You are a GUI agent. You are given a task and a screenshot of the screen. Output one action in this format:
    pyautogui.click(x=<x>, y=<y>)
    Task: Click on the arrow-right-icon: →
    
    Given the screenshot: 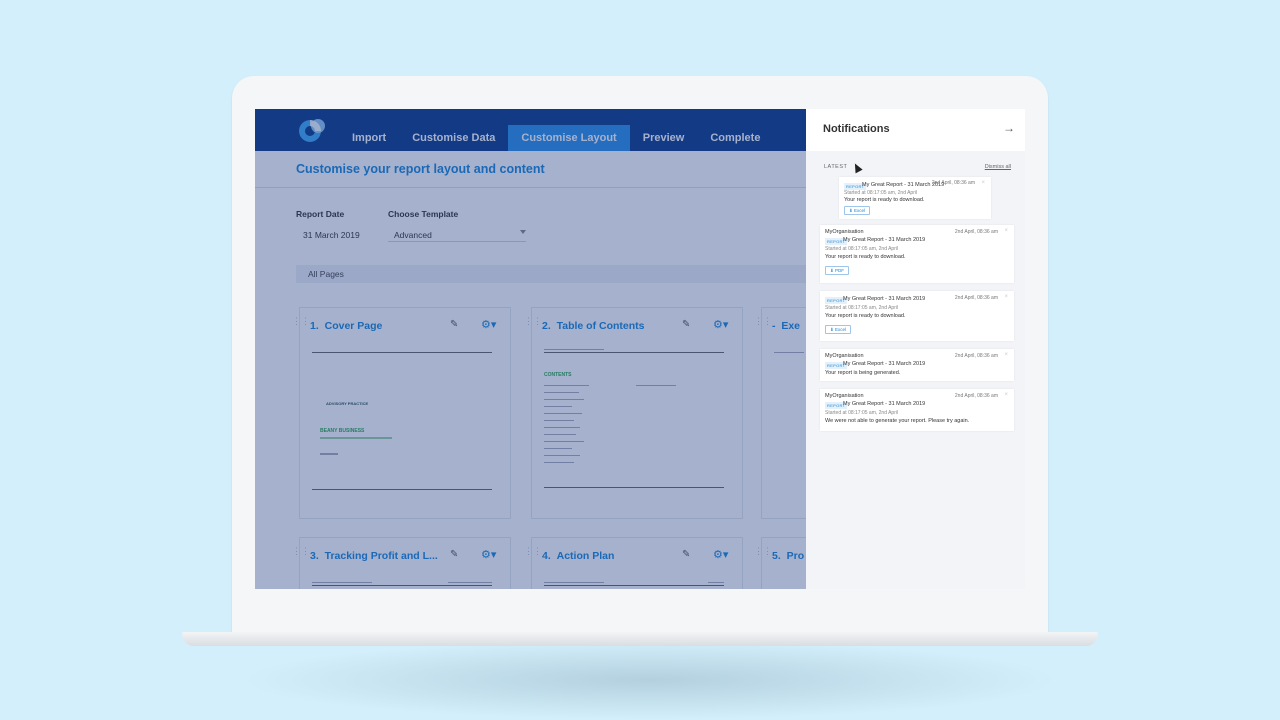 What is the action you would take?
    pyautogui.click(x=1009, y=128)
    